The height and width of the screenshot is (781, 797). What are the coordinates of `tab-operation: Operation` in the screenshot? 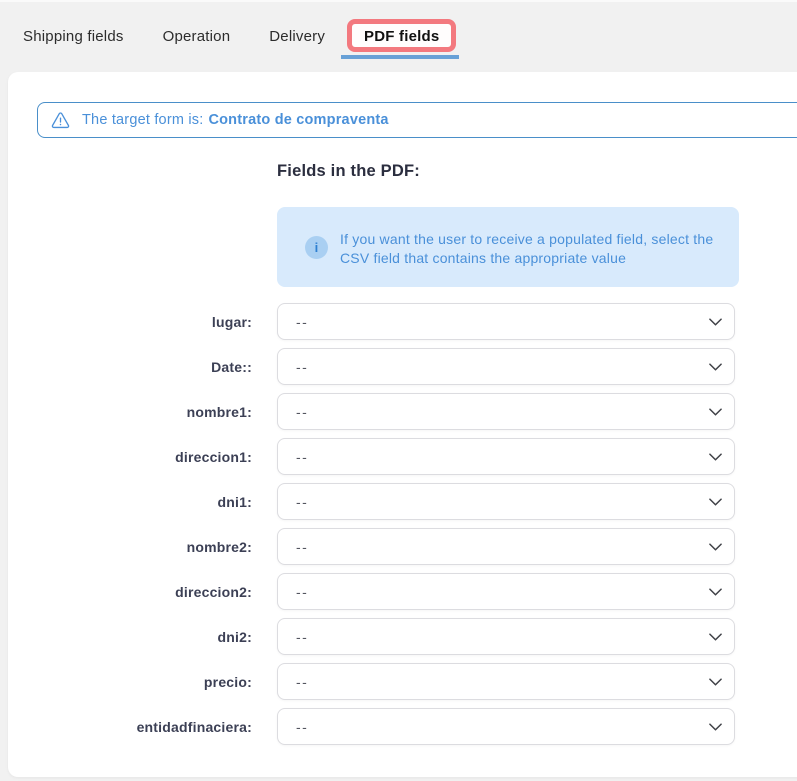 It's located at (197, 36).